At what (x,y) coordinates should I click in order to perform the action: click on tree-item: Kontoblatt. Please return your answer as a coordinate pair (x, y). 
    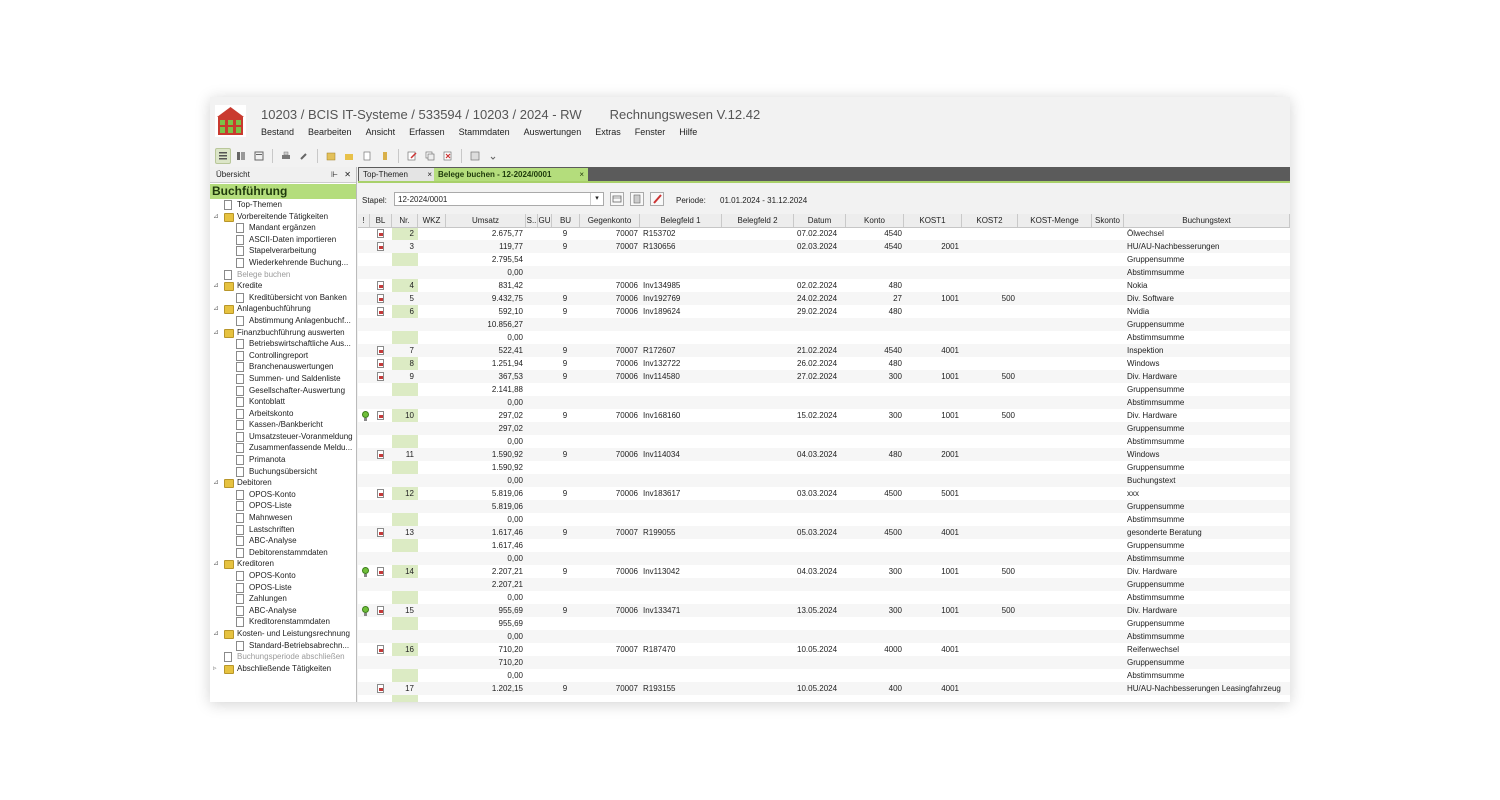
    Looking at the image, I should click on (283, 402).